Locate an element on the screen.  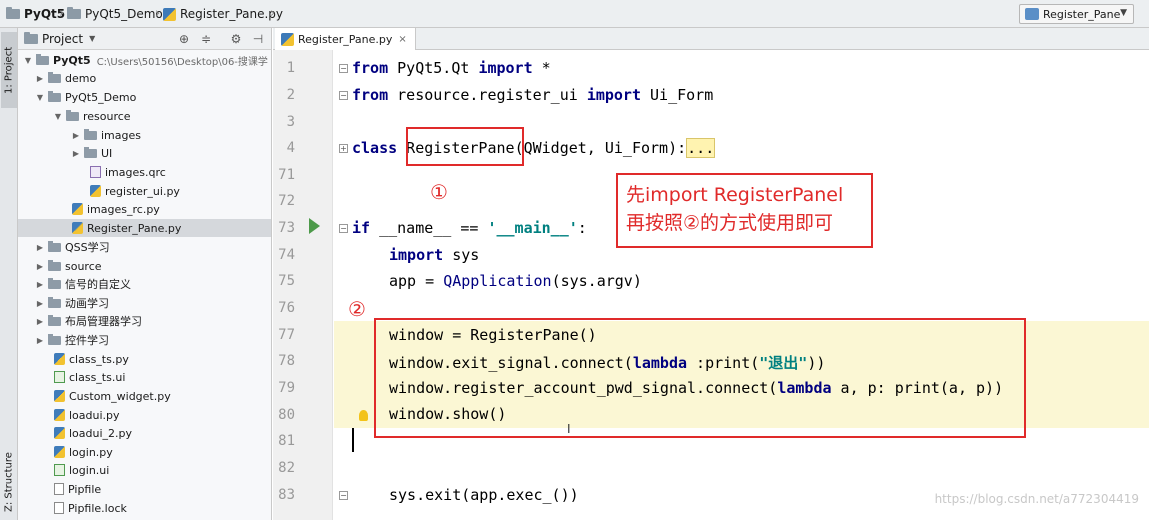
tab-register-pane-py: Register_Pane.py × is located at coordinates (345, 39).